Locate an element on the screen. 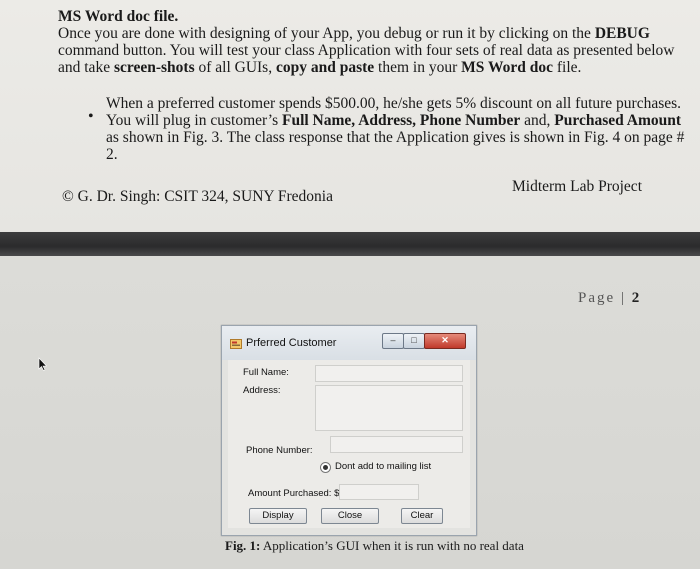 The image size is (700, 569). maximize-icon: □ is located at coordinates (414, 340).